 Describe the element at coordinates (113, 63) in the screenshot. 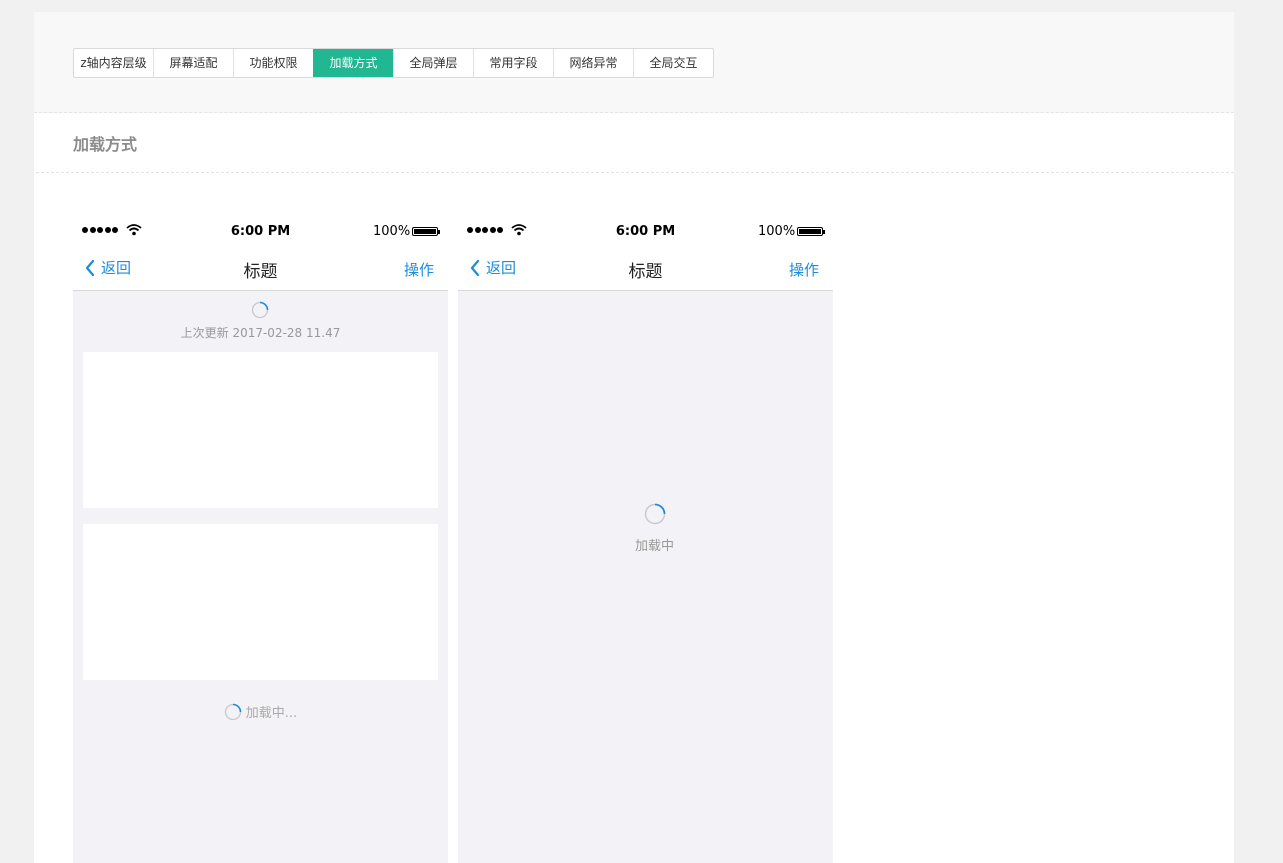

I see `tab-z-axis: z轴内容层级` at that location.